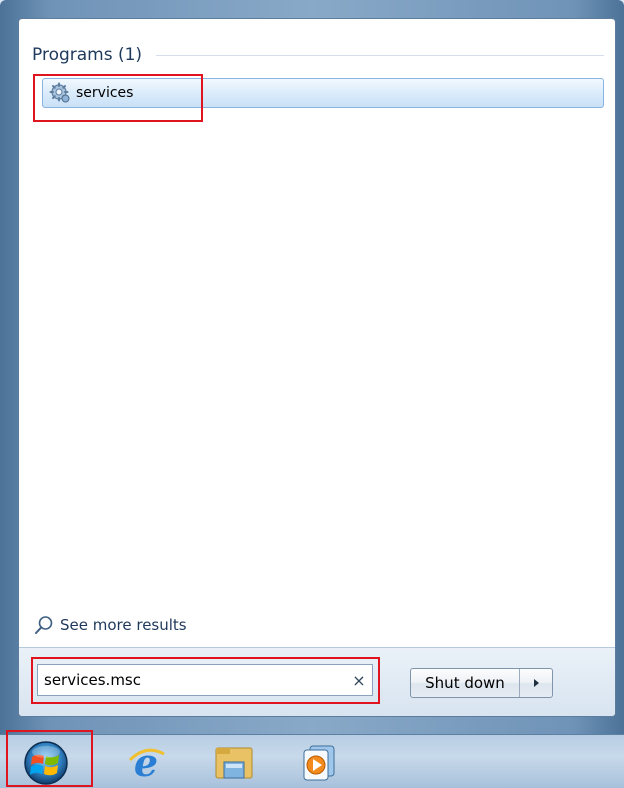 The width and height of the screenshot is (624, 788). I want to click on svg-text: e, so click(146, 762).